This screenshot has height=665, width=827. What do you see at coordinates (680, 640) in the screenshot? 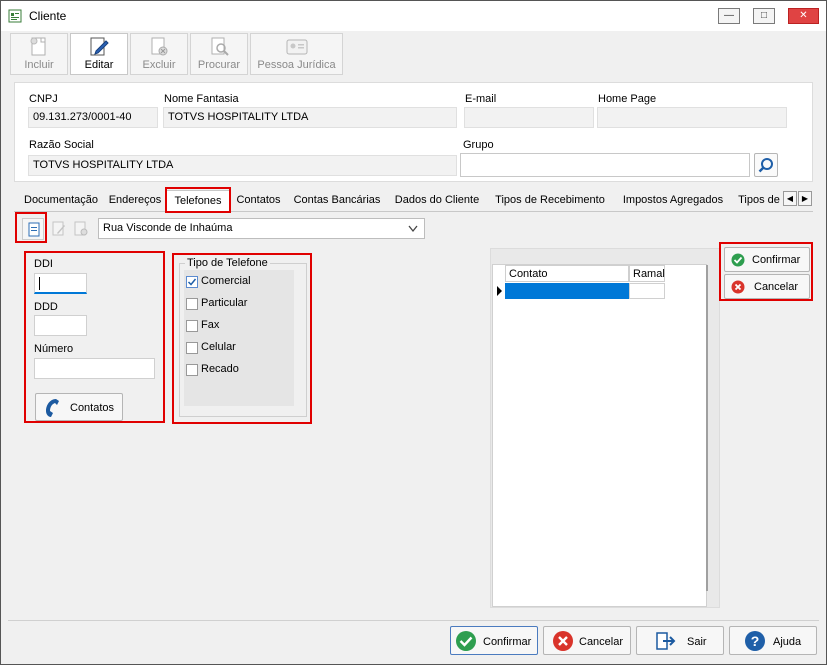
I see `footer-sair-button: Sair` at bounding box center [680, 640].